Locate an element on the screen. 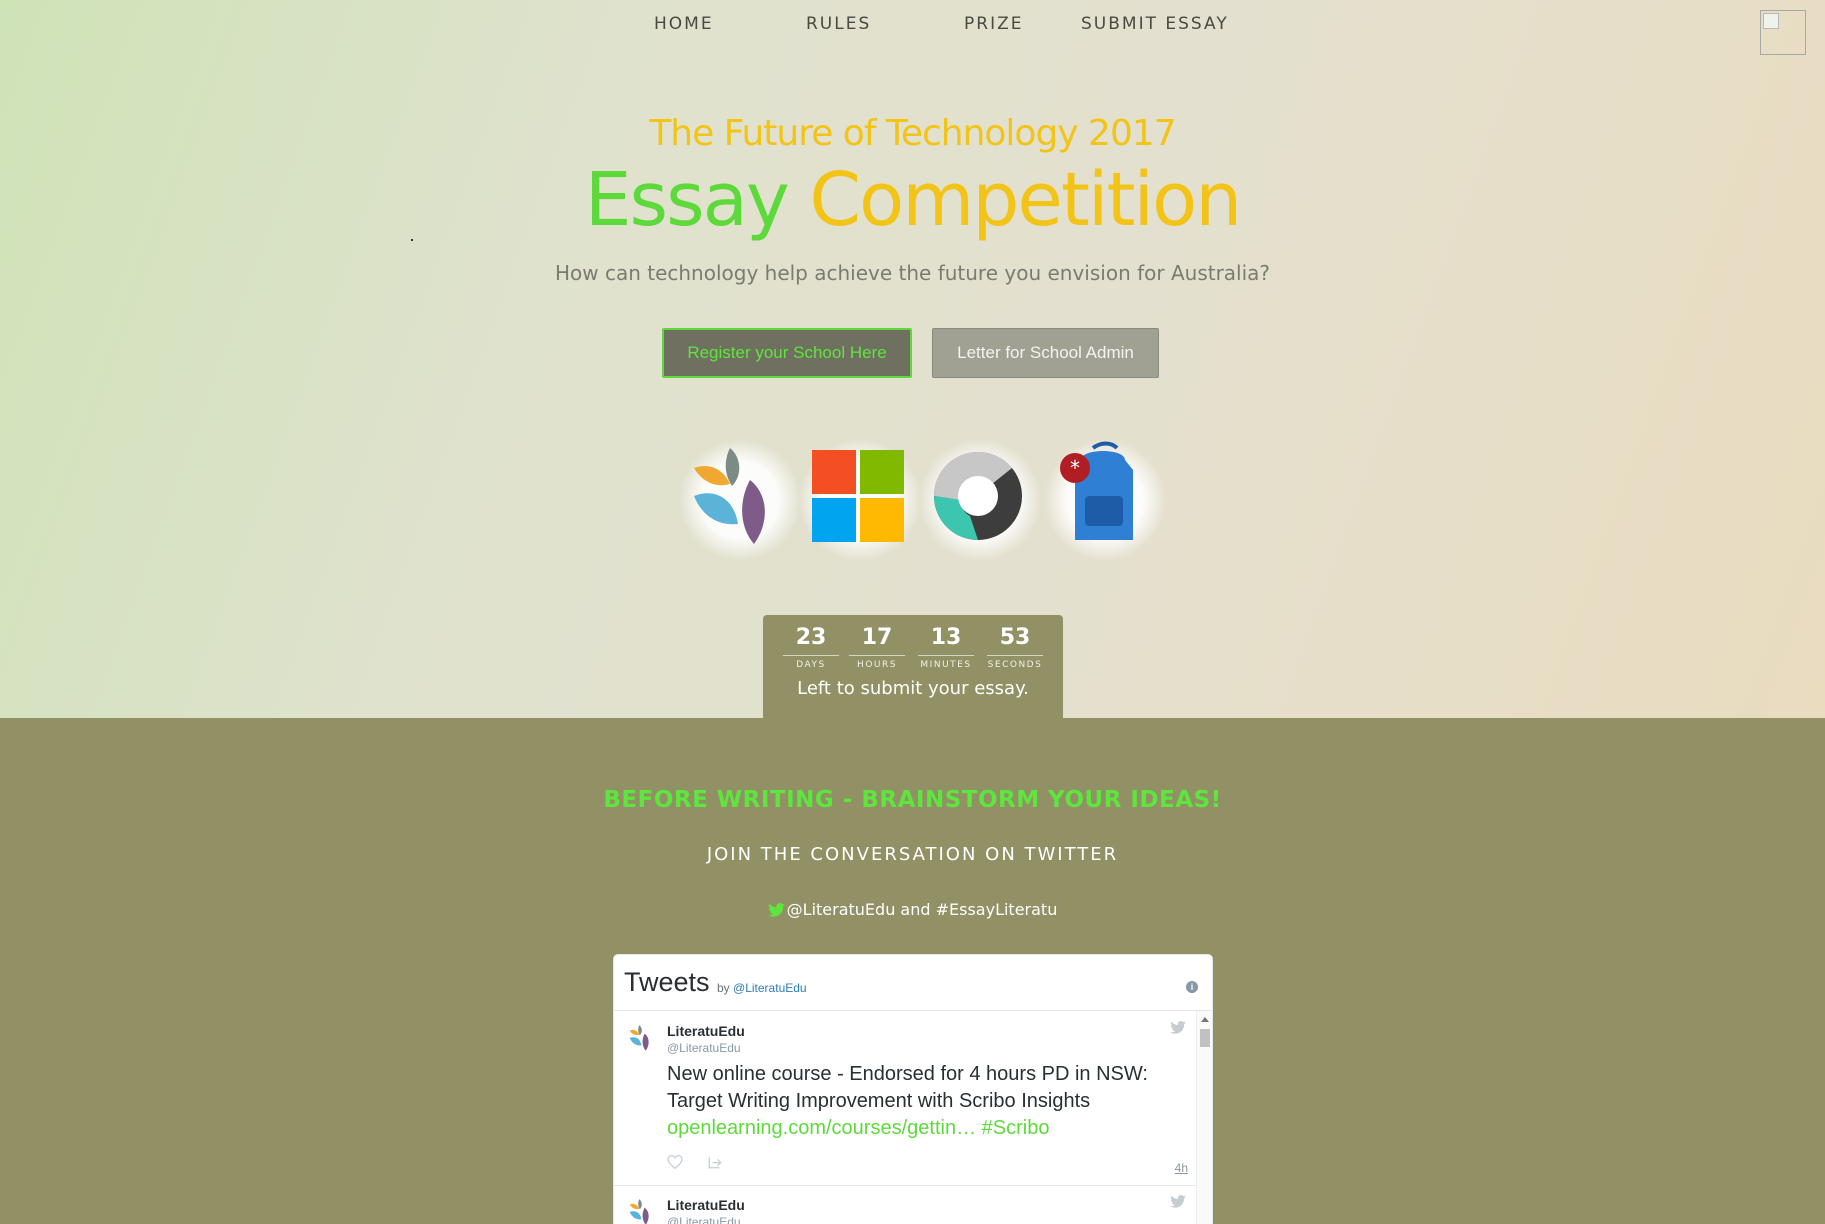 The image size is (1825, 1224). microsoft-windows-logo is located at coordinates (860, 500).